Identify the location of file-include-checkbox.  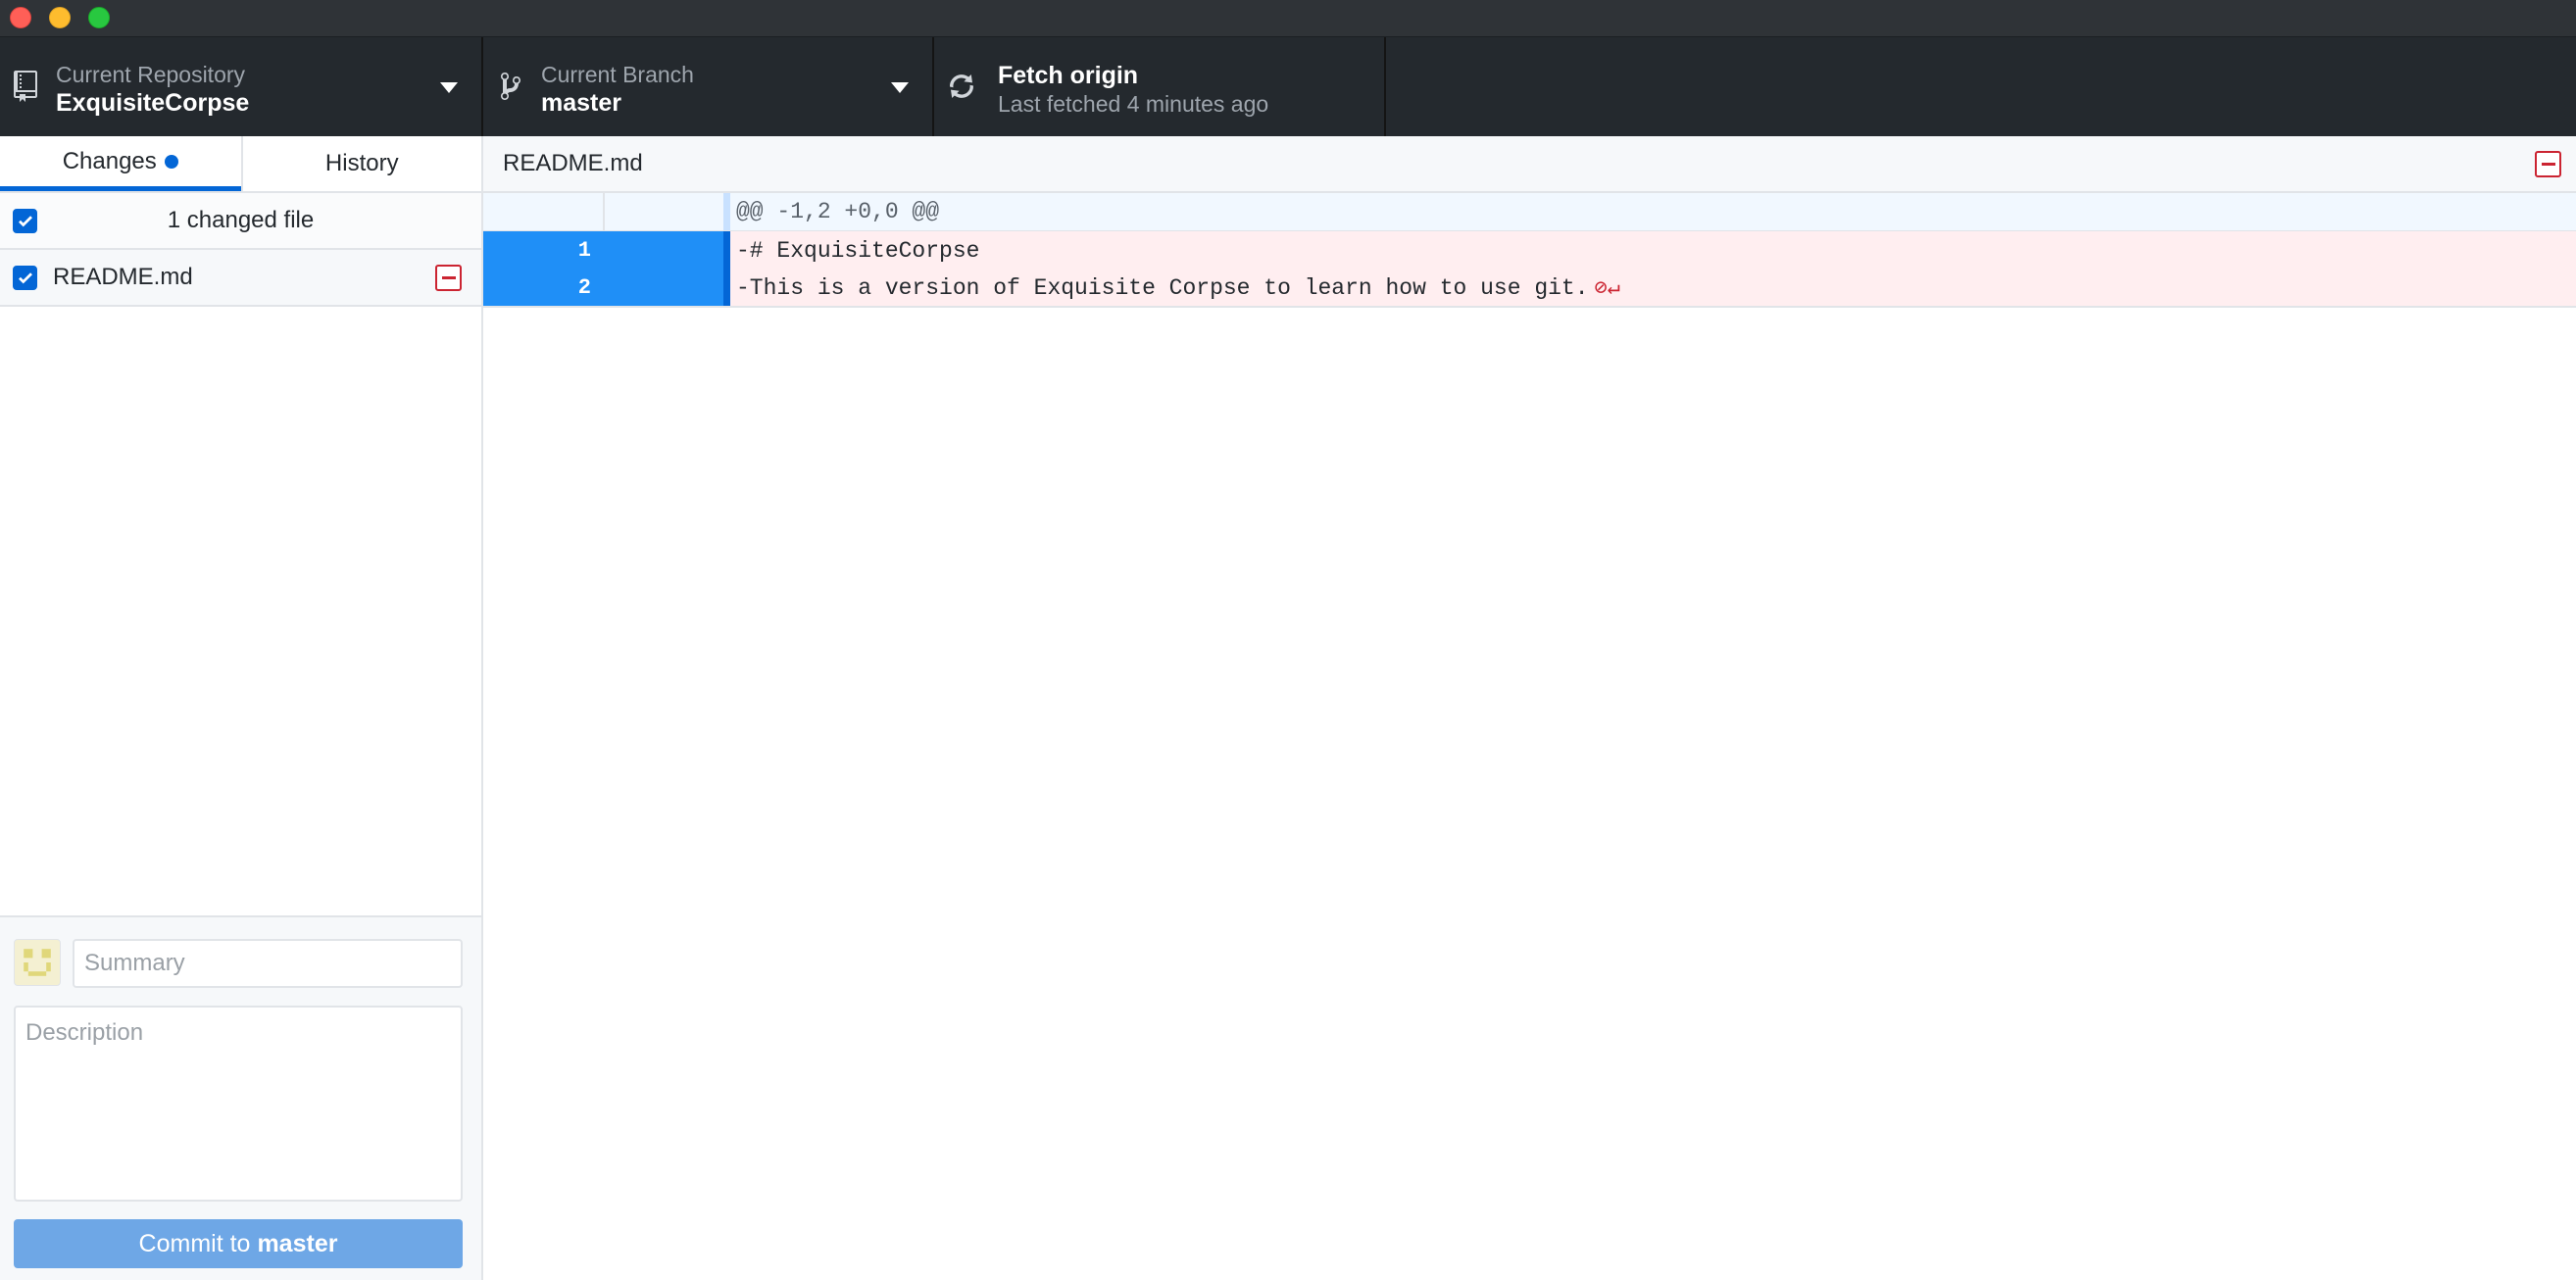
(25, 277).